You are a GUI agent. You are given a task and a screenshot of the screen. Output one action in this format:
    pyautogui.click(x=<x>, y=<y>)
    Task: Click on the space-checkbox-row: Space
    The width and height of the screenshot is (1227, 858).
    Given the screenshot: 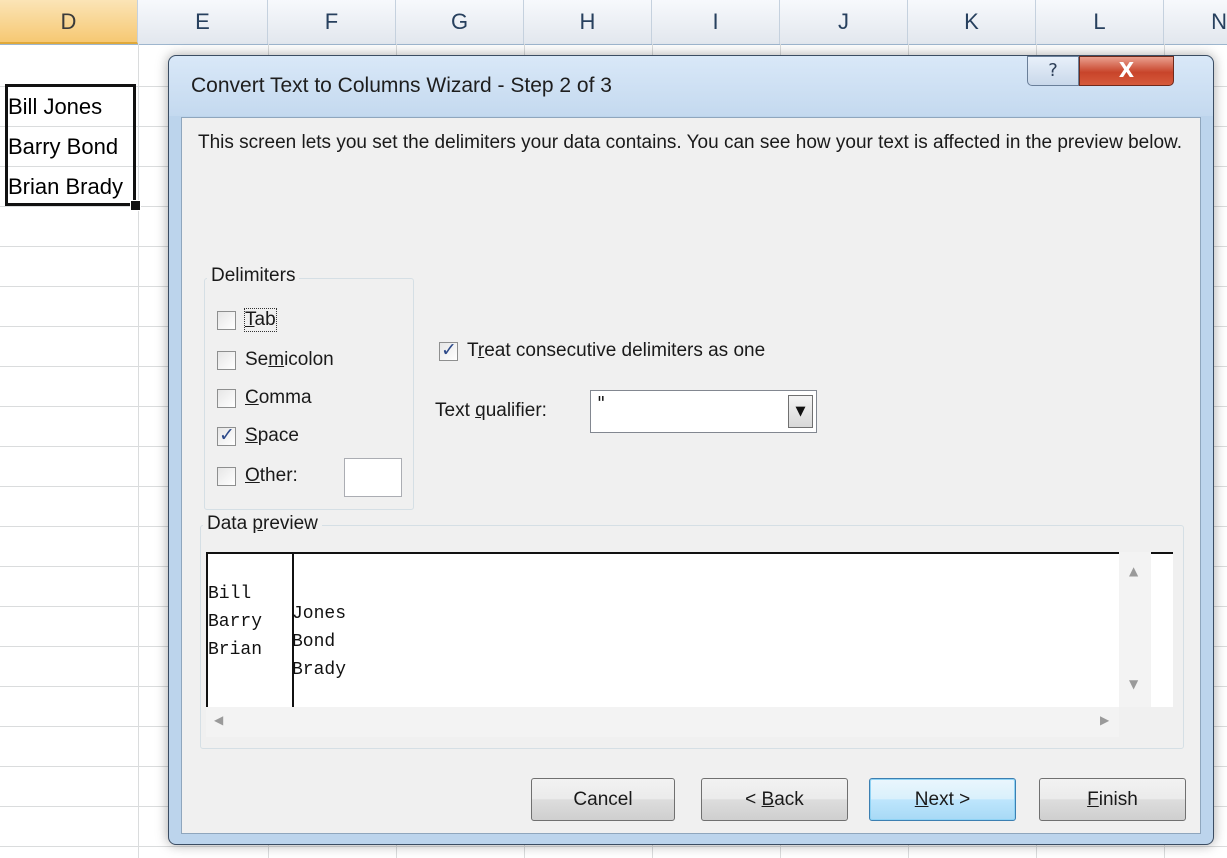 What is the action you would take?
    pyautogui.click(x=258, y=435)
    